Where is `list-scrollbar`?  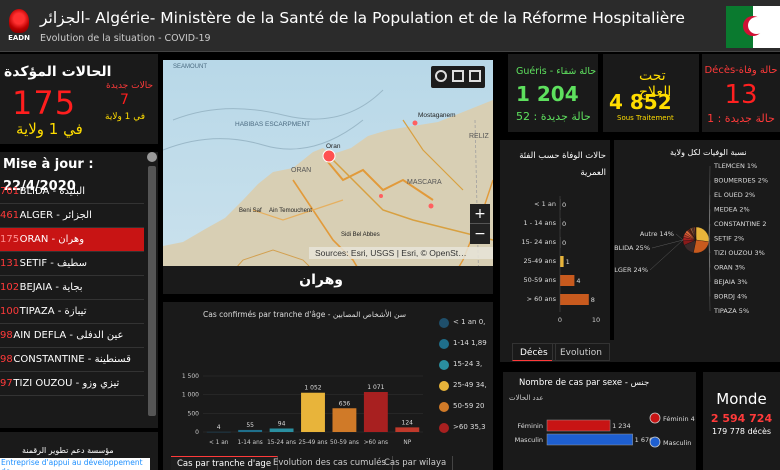
list-scrollbar is located at coordinates (152, 290).